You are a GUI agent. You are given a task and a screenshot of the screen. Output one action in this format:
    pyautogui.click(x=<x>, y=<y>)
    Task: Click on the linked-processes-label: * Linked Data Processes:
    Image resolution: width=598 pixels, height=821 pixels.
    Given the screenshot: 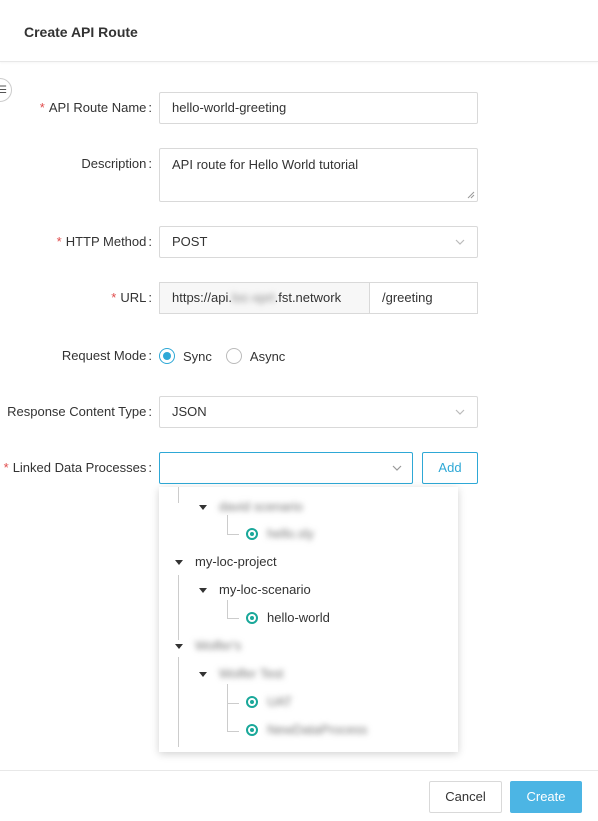 What is the action you would take?
    pyautogui.click(x=77, y=467)
    